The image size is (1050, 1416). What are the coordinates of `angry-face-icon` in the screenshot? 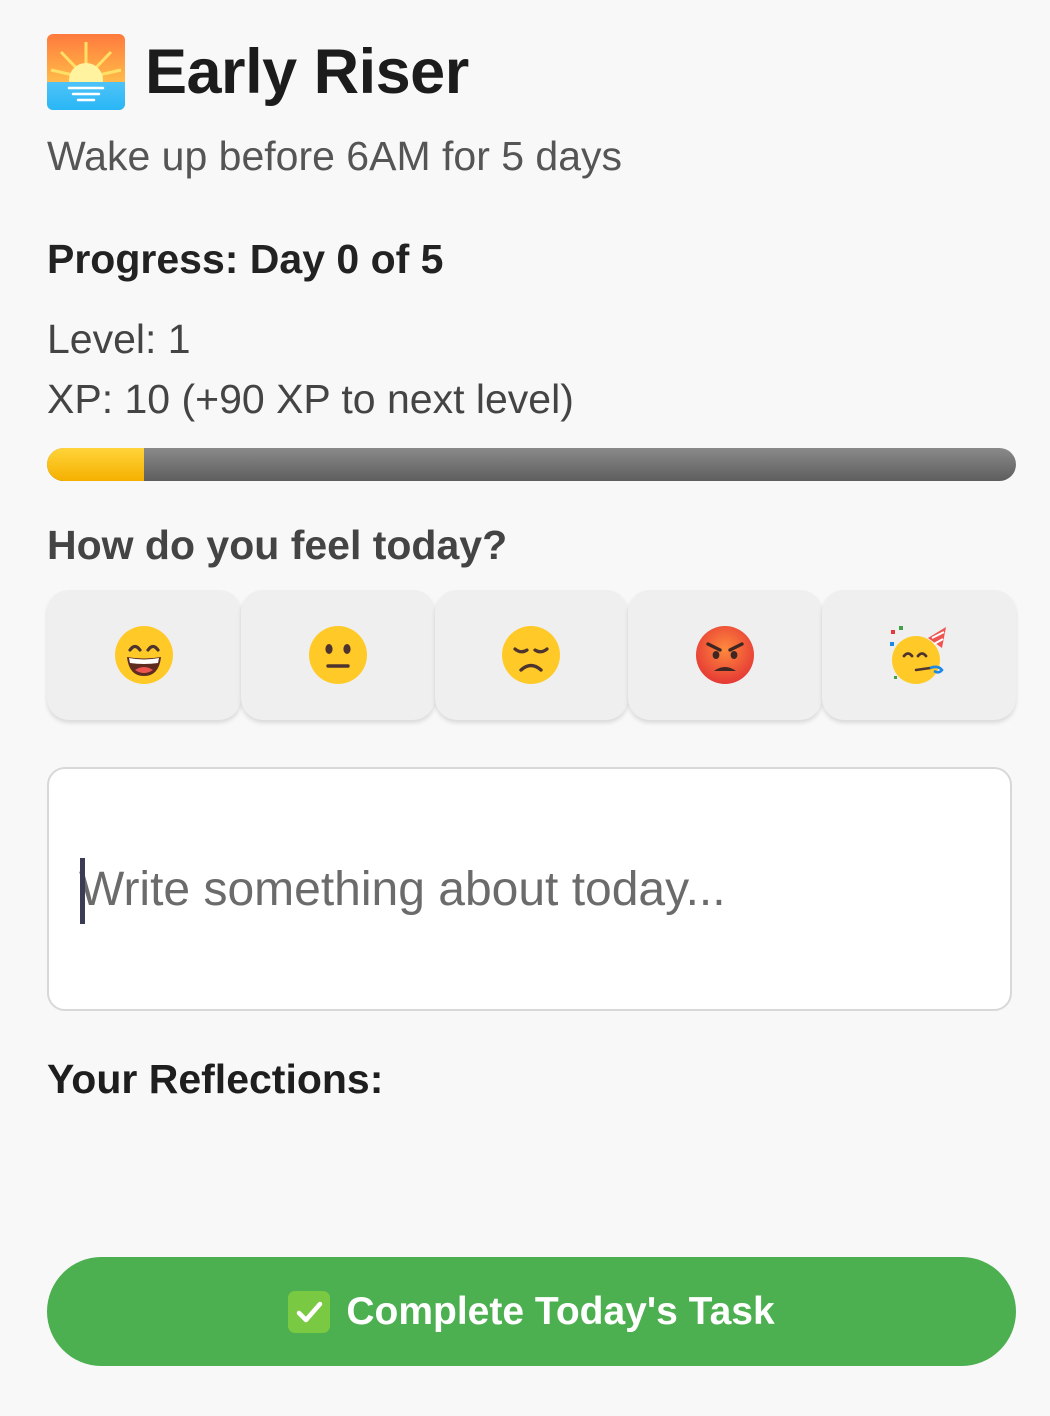 It's located at (725, 655).